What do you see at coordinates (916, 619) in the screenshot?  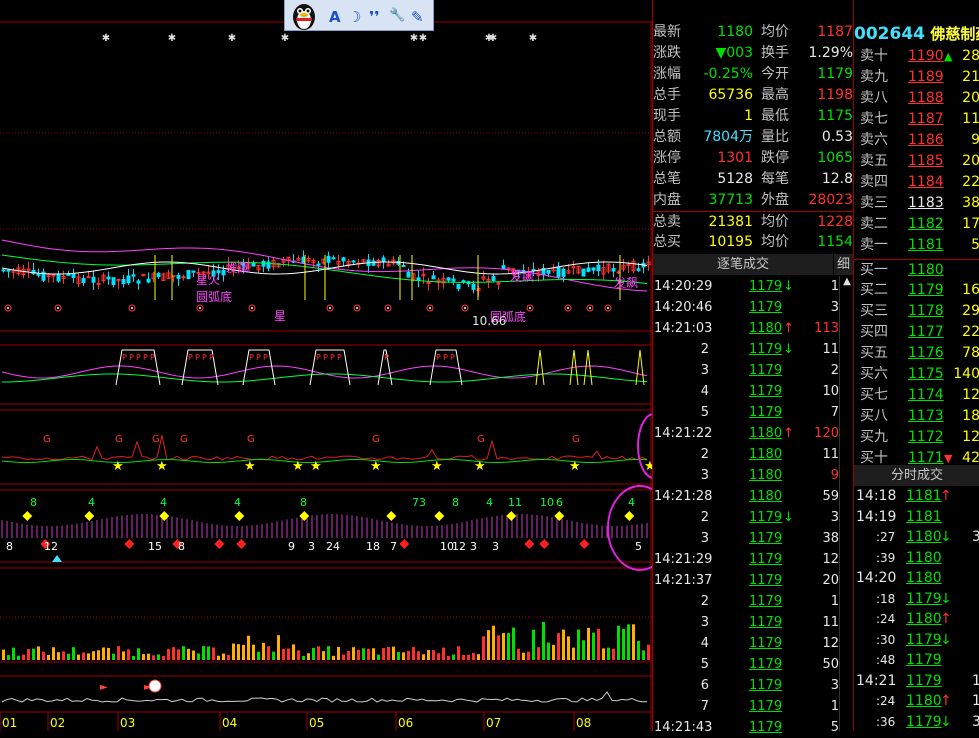 I see `minute-tick-row: :24 1180 ↑` at bounding box center [916, 619].